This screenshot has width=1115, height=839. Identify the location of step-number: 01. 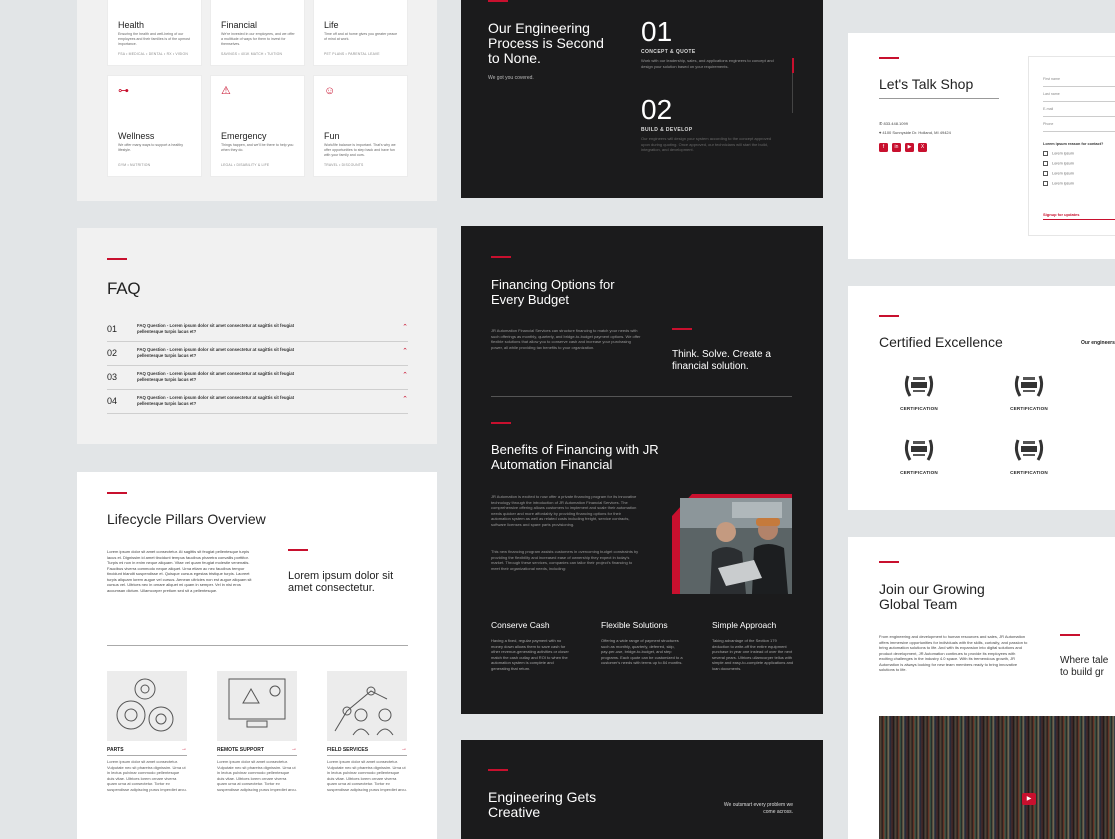
(657, 31).